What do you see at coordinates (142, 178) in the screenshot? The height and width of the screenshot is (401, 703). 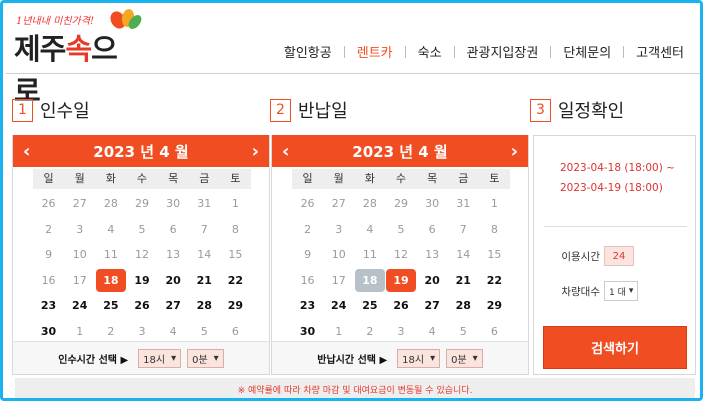 I see `weekday-label: 수` at bounding box center [142, 178].